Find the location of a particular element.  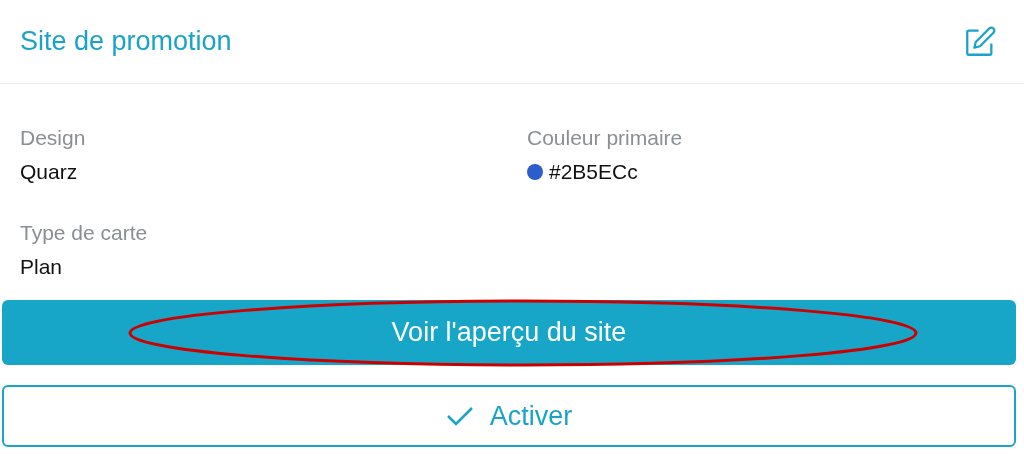

section-title: Site de promotion is located at coordinates (126, 41).